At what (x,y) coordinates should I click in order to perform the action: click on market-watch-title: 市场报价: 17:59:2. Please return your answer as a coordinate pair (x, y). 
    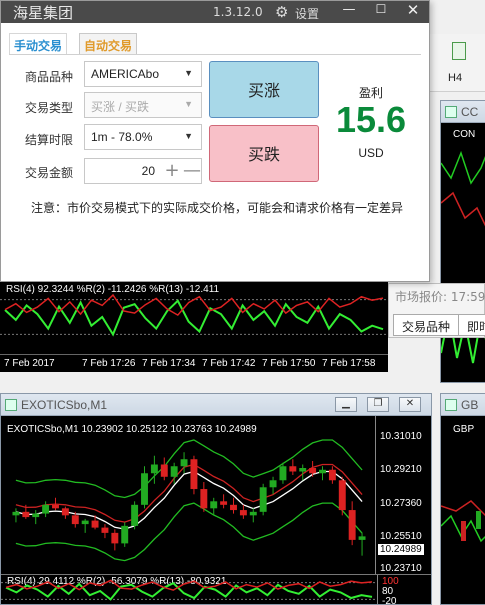
    Looking at the image, I should click on (440, 297).